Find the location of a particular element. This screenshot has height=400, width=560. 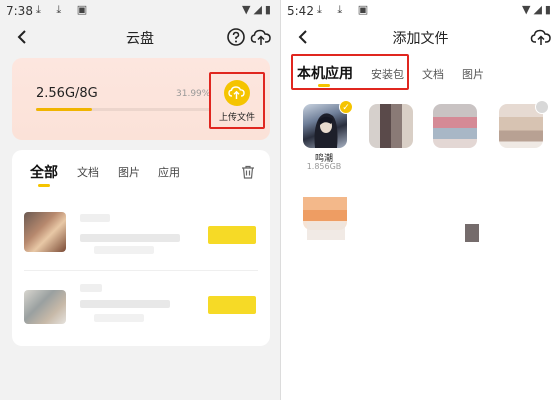

nav-bar: 添加文件 is located at coordinates (420, 37).